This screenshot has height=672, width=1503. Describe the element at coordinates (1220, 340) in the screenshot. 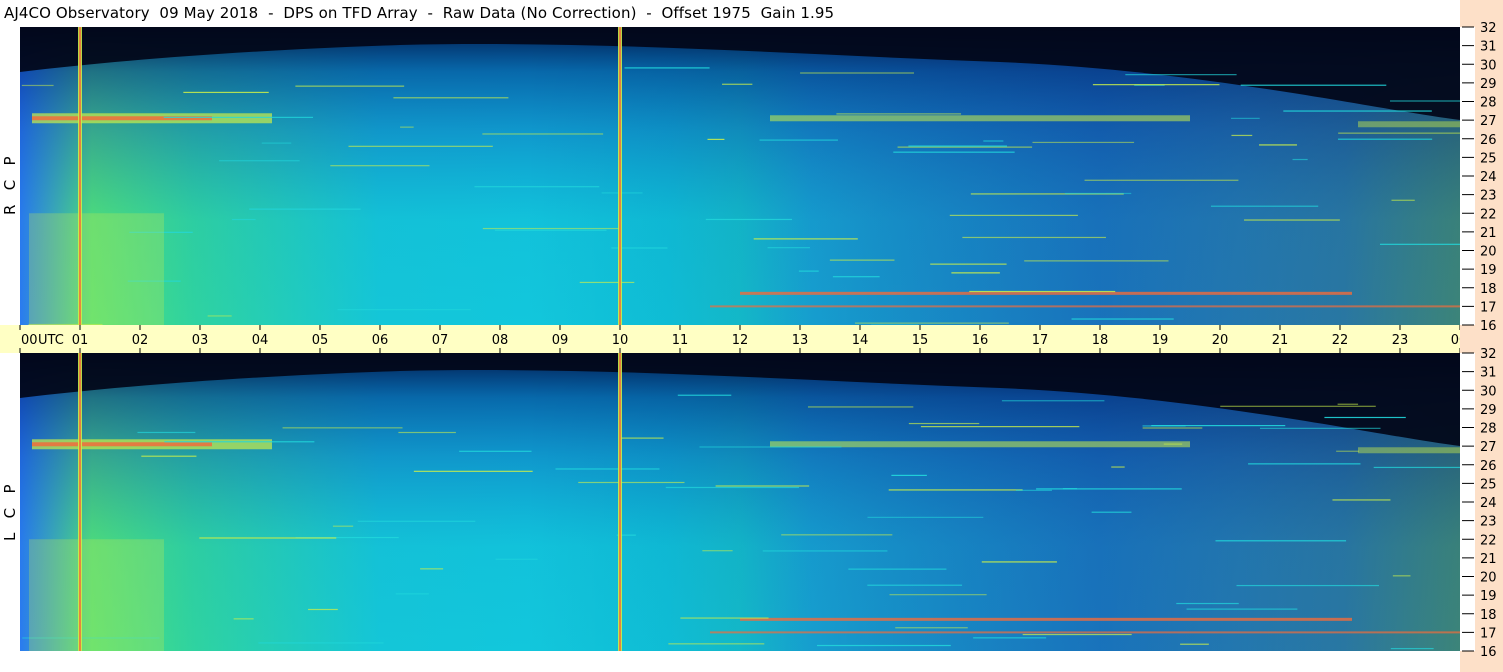

I see `utc-tick-label: 20` at that location.